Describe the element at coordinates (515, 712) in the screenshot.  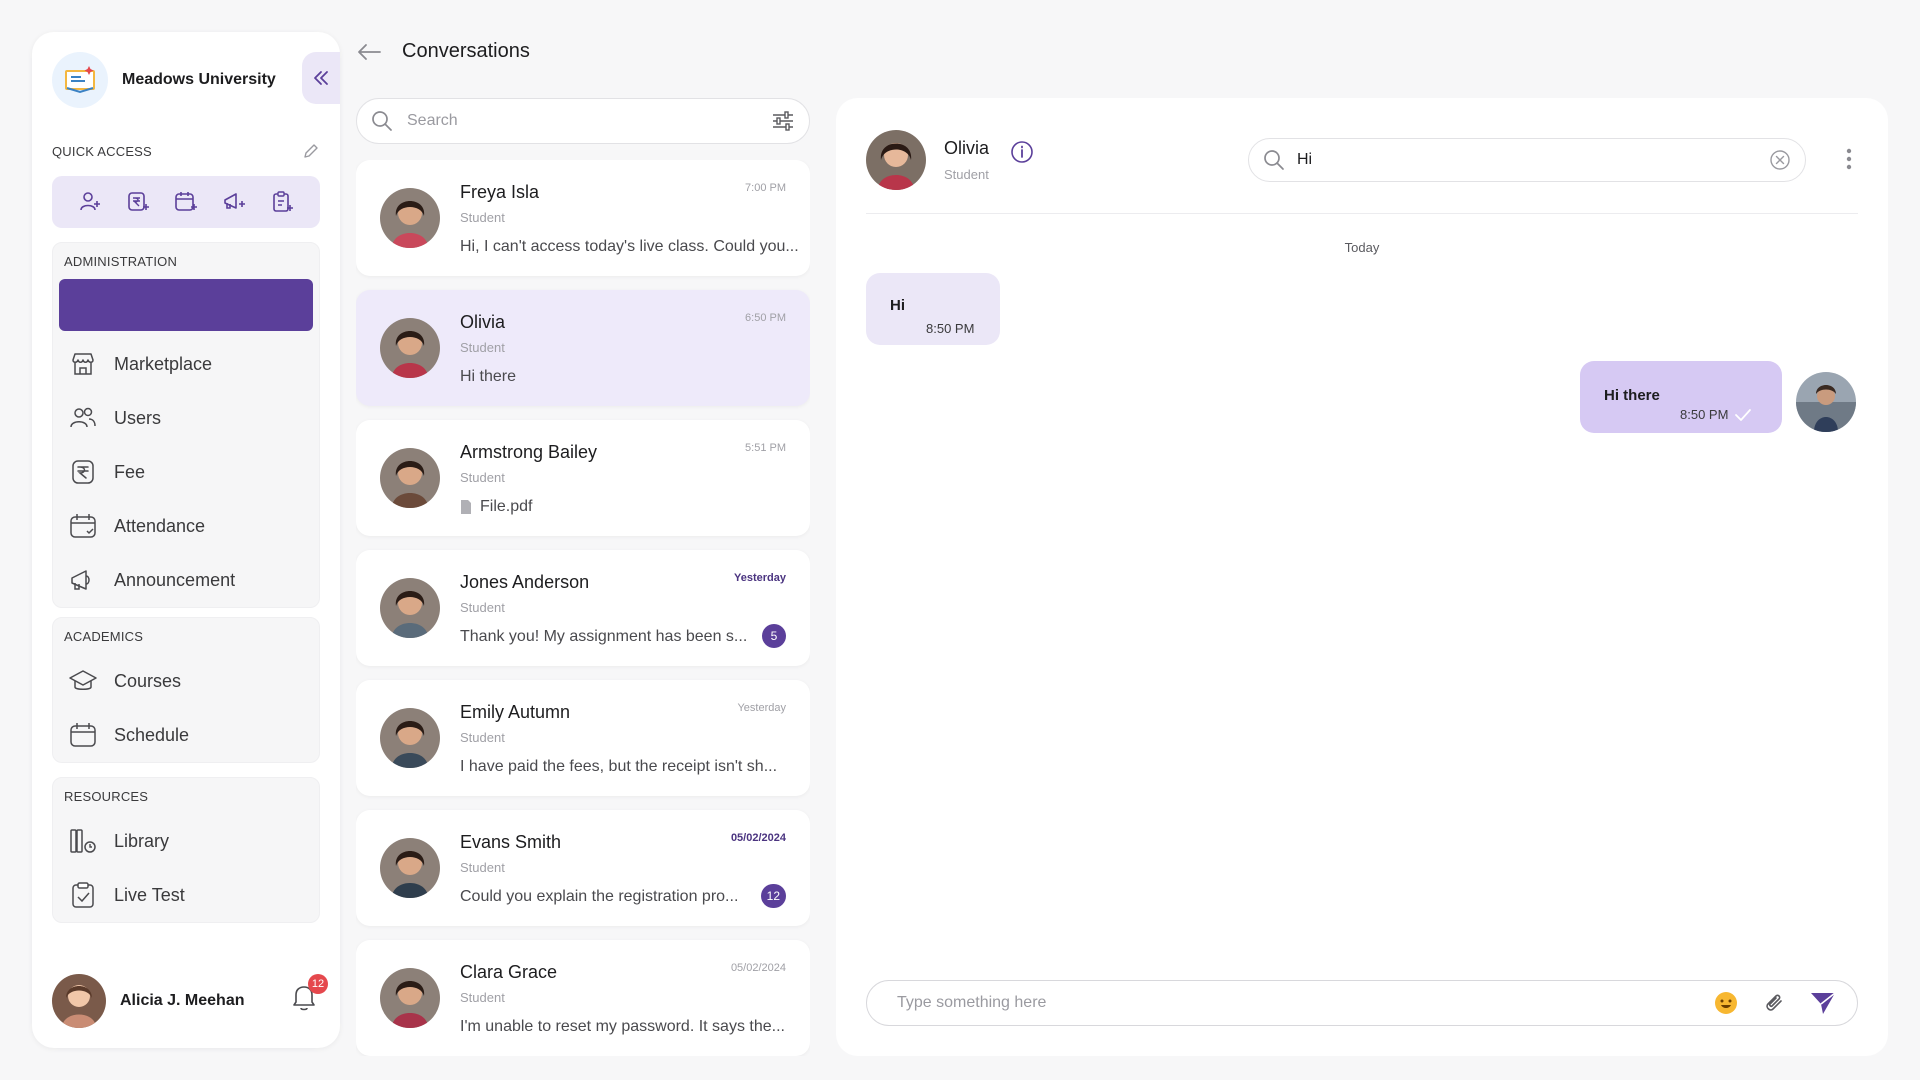
I see `conversation-name: Emily Autumn` at that location.